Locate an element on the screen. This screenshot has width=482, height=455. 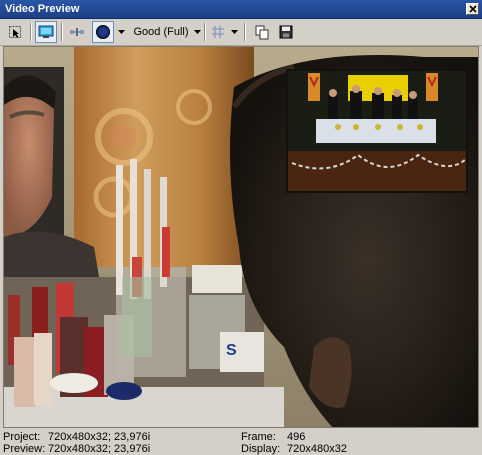
close-button is located at coordinates (472, 9).